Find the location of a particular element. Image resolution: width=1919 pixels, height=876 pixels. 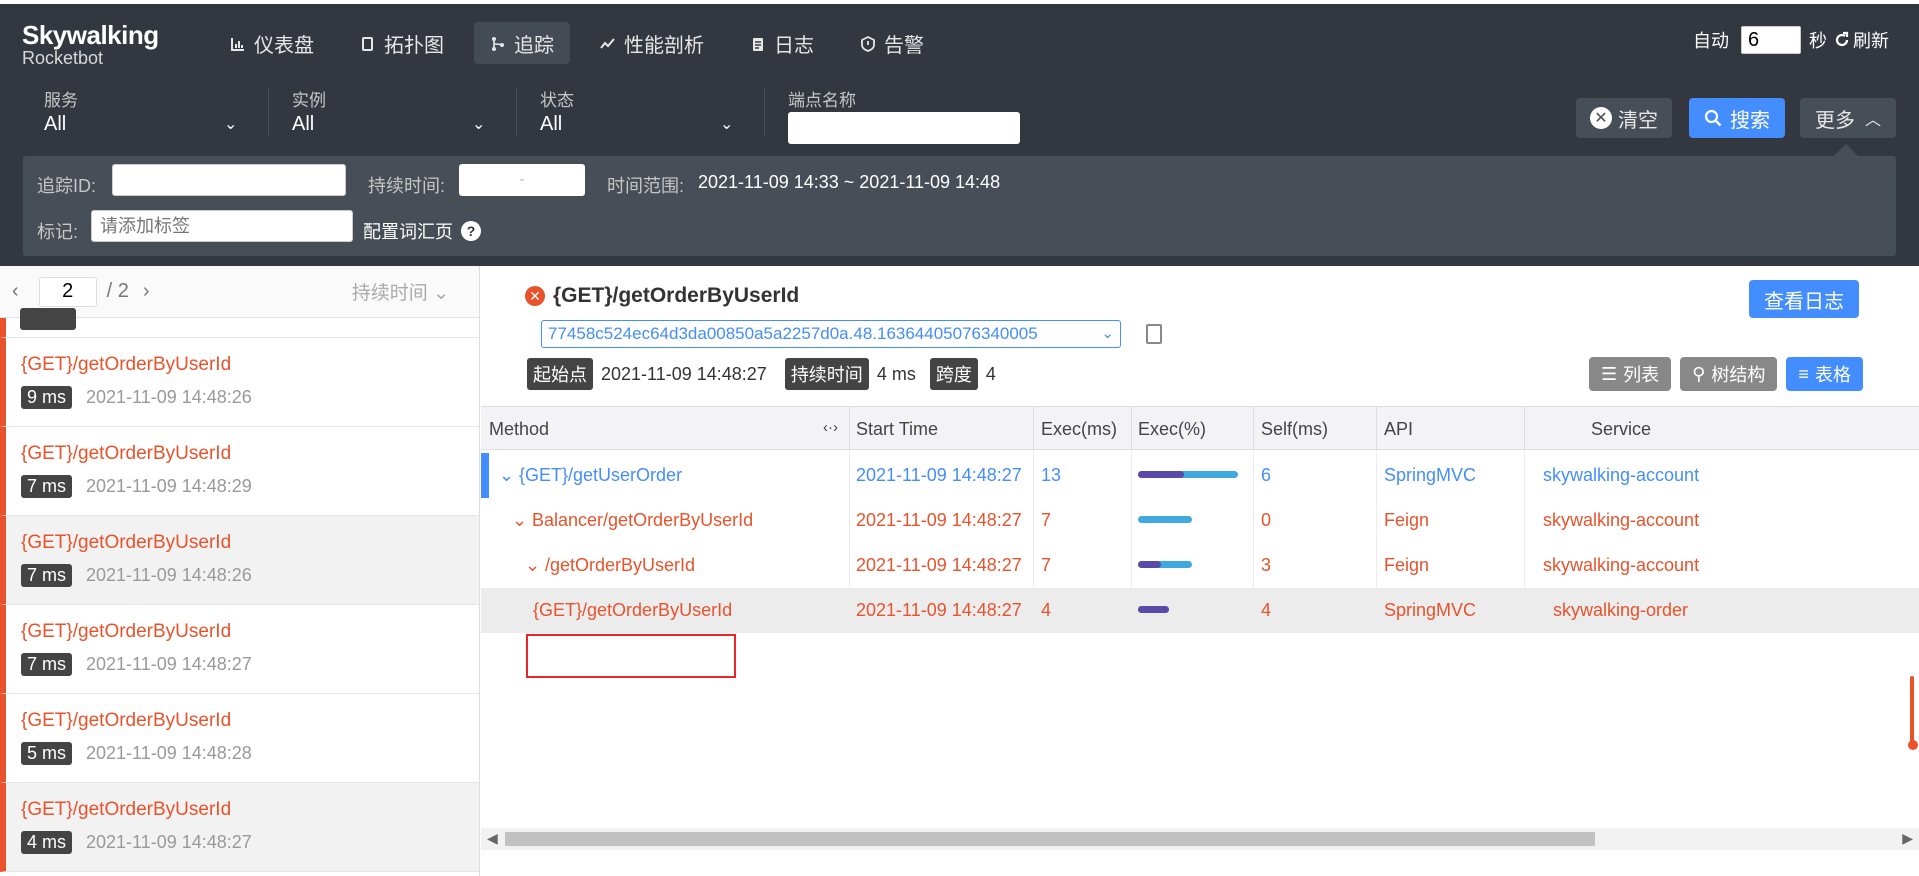

tags-input is located at coordinates (222, 226).